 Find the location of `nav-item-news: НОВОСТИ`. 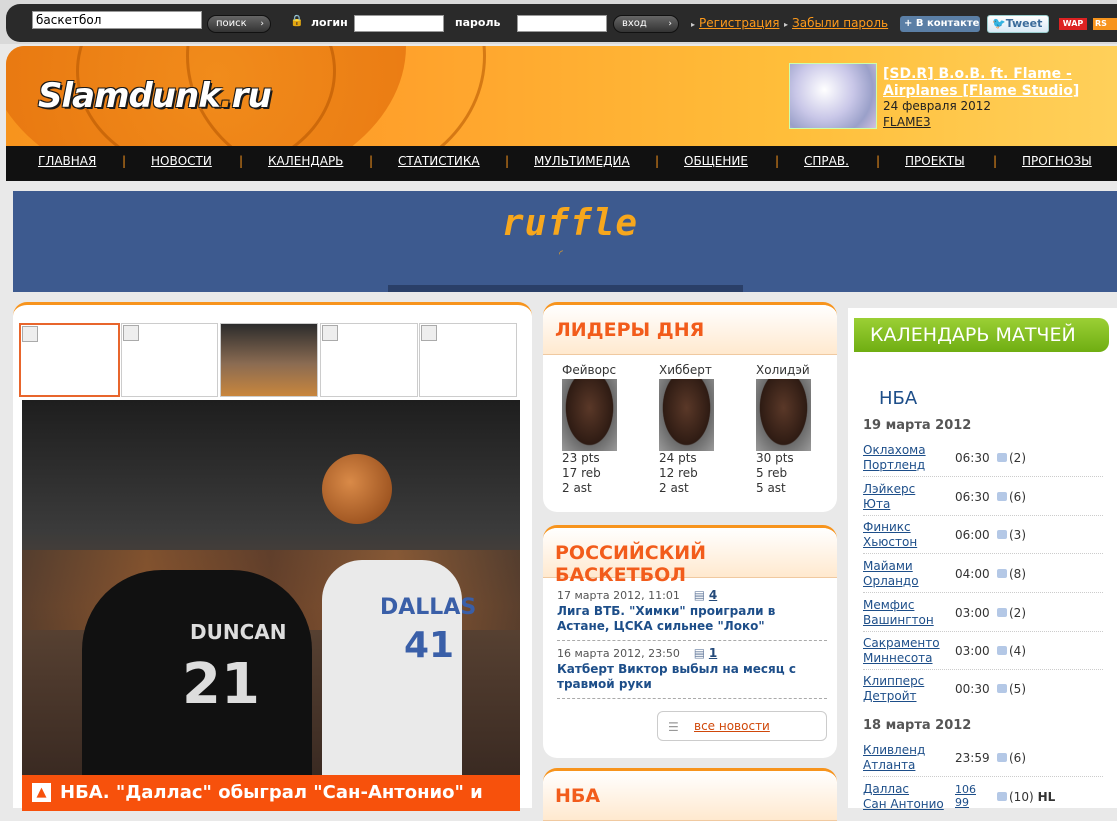

nav-item-news: НОВОСТИ is located at coordinates (181, 161).